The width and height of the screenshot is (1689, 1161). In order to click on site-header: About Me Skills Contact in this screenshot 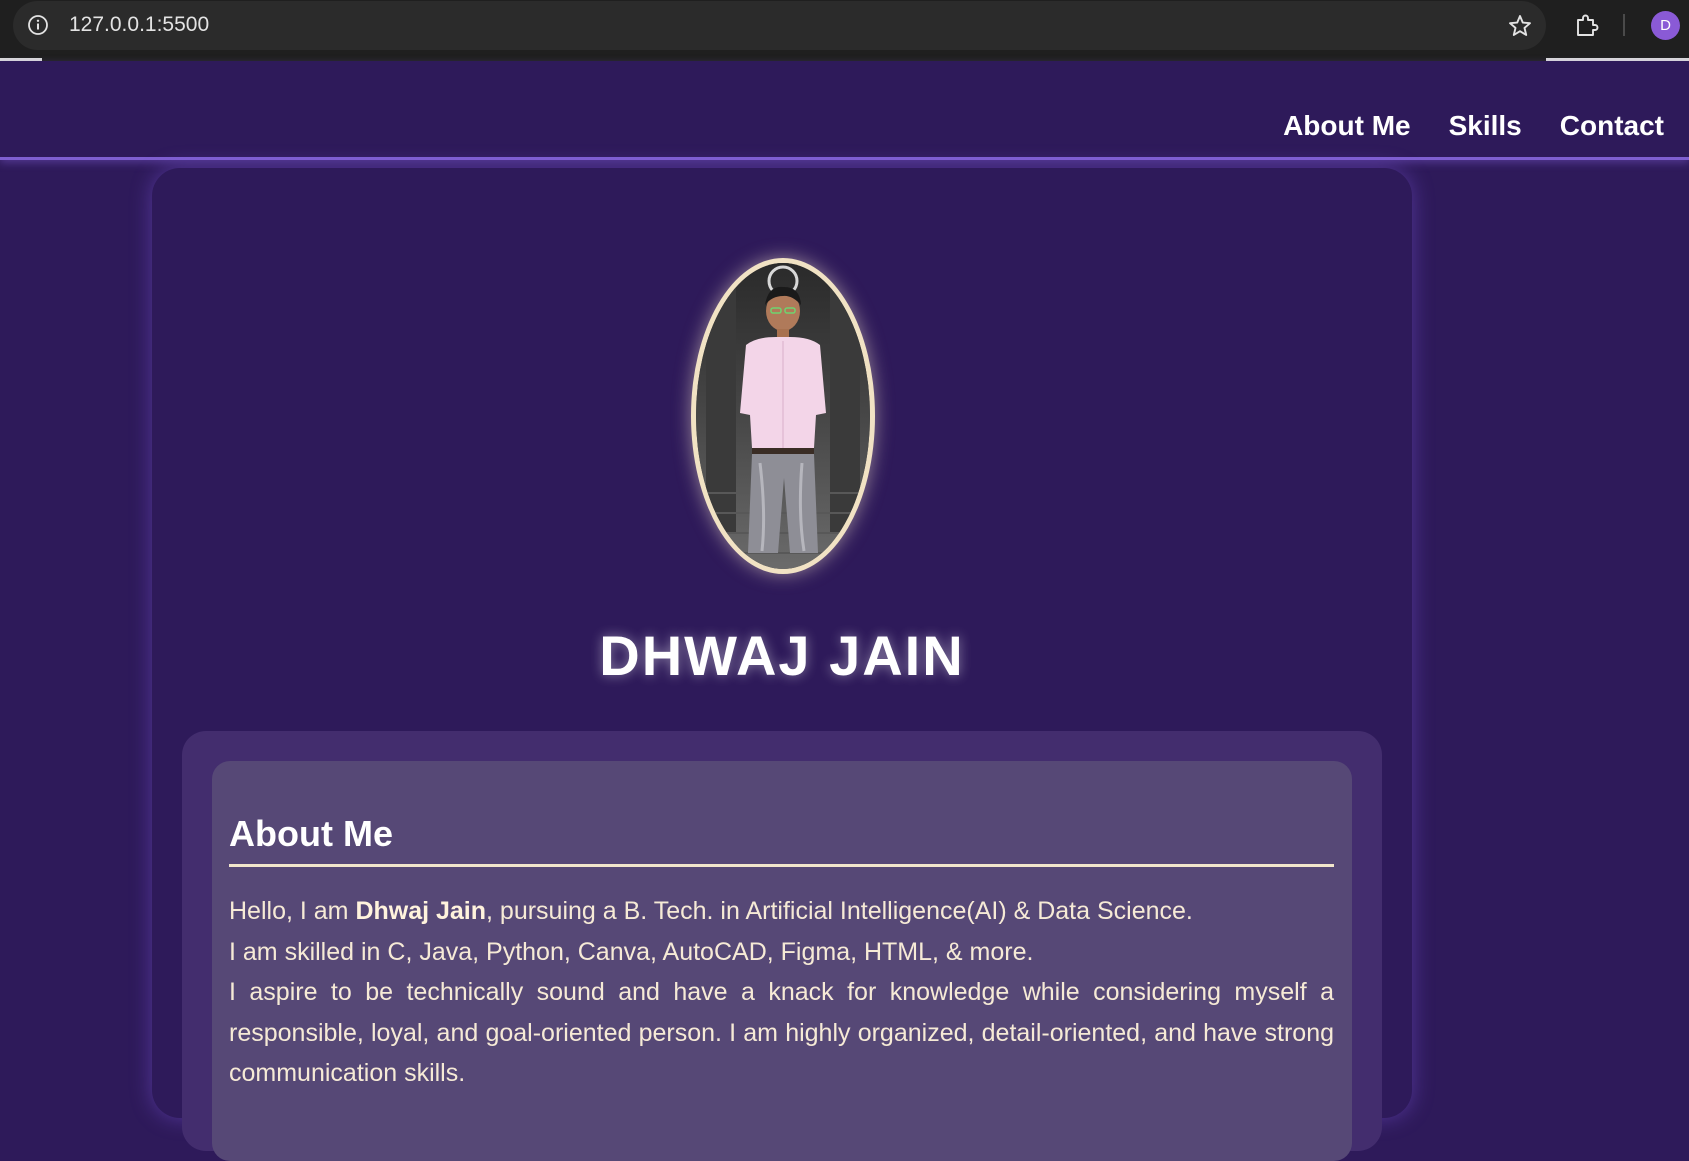, I will do `click(844, 110)`.